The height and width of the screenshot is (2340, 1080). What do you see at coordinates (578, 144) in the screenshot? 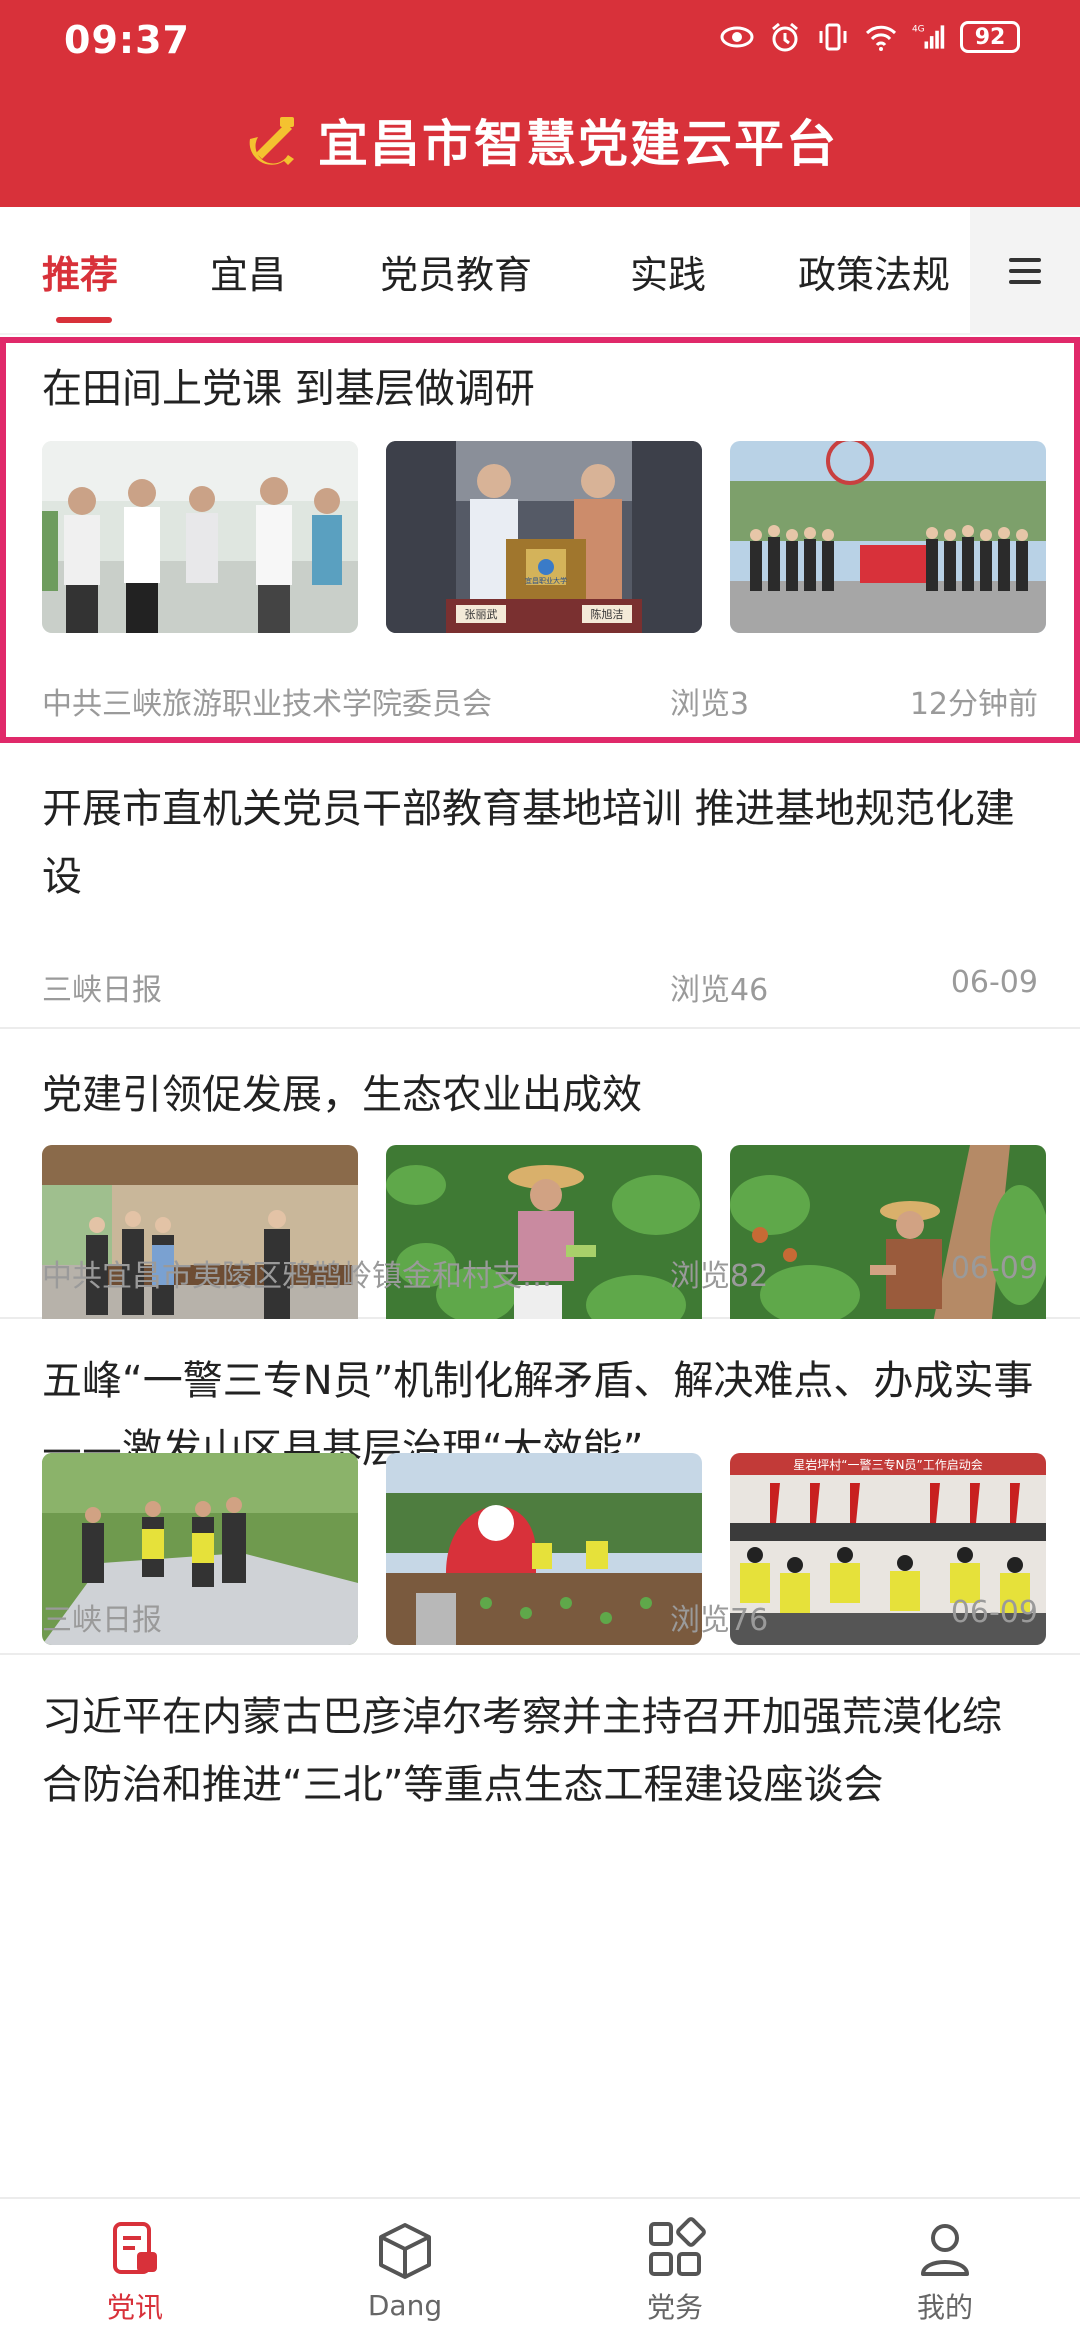
I see `app-title: 宜昌市智慧党建云平台` at bounding box center [578, 144].